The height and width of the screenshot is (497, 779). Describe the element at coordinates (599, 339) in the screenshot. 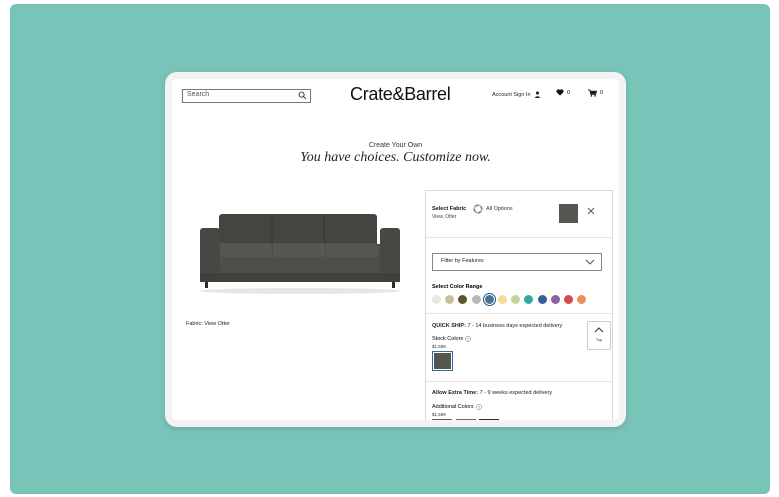

I see `back-to-top-label: Top` at that location.